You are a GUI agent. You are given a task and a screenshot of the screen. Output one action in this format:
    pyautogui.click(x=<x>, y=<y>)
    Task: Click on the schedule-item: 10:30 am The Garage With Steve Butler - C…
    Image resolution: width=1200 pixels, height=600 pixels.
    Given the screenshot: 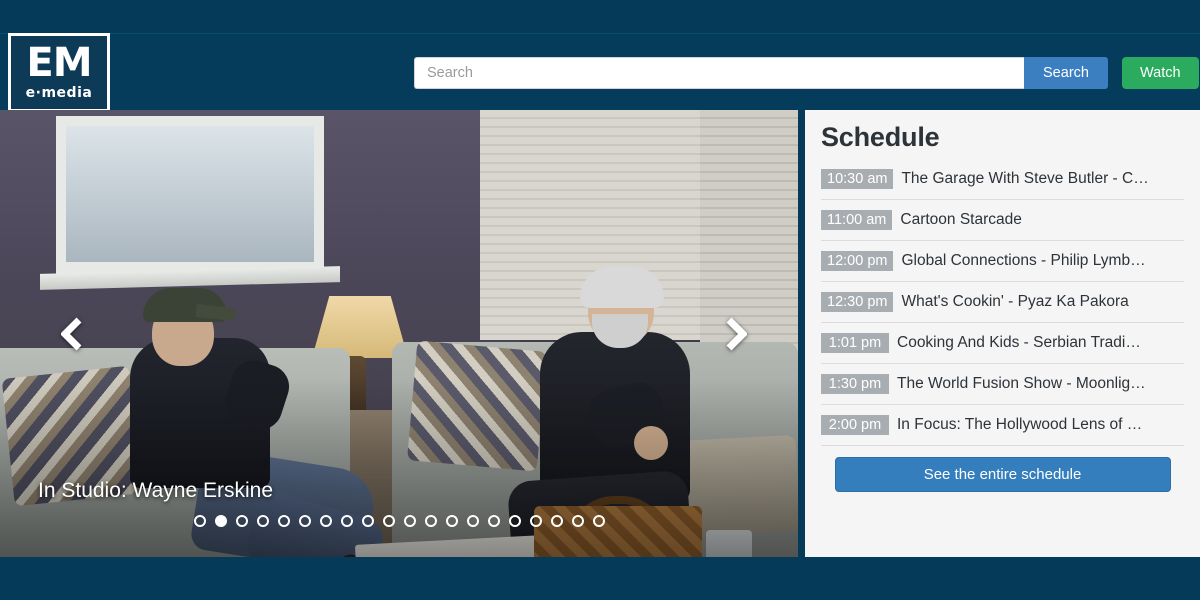 What is the action you would take?
    pyautogui.click(x=1002, y=179)
    